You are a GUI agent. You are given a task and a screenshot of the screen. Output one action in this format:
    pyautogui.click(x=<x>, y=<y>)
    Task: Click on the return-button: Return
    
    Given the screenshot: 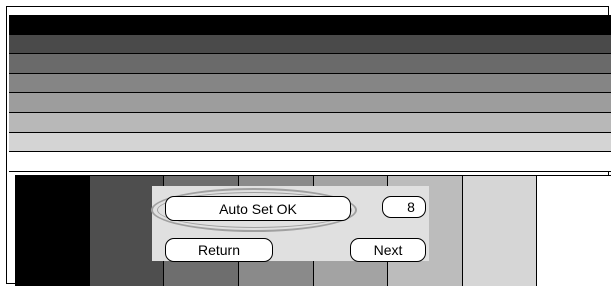 What is the action you would take?
    pyautogui.click(x=219, y=250)
    